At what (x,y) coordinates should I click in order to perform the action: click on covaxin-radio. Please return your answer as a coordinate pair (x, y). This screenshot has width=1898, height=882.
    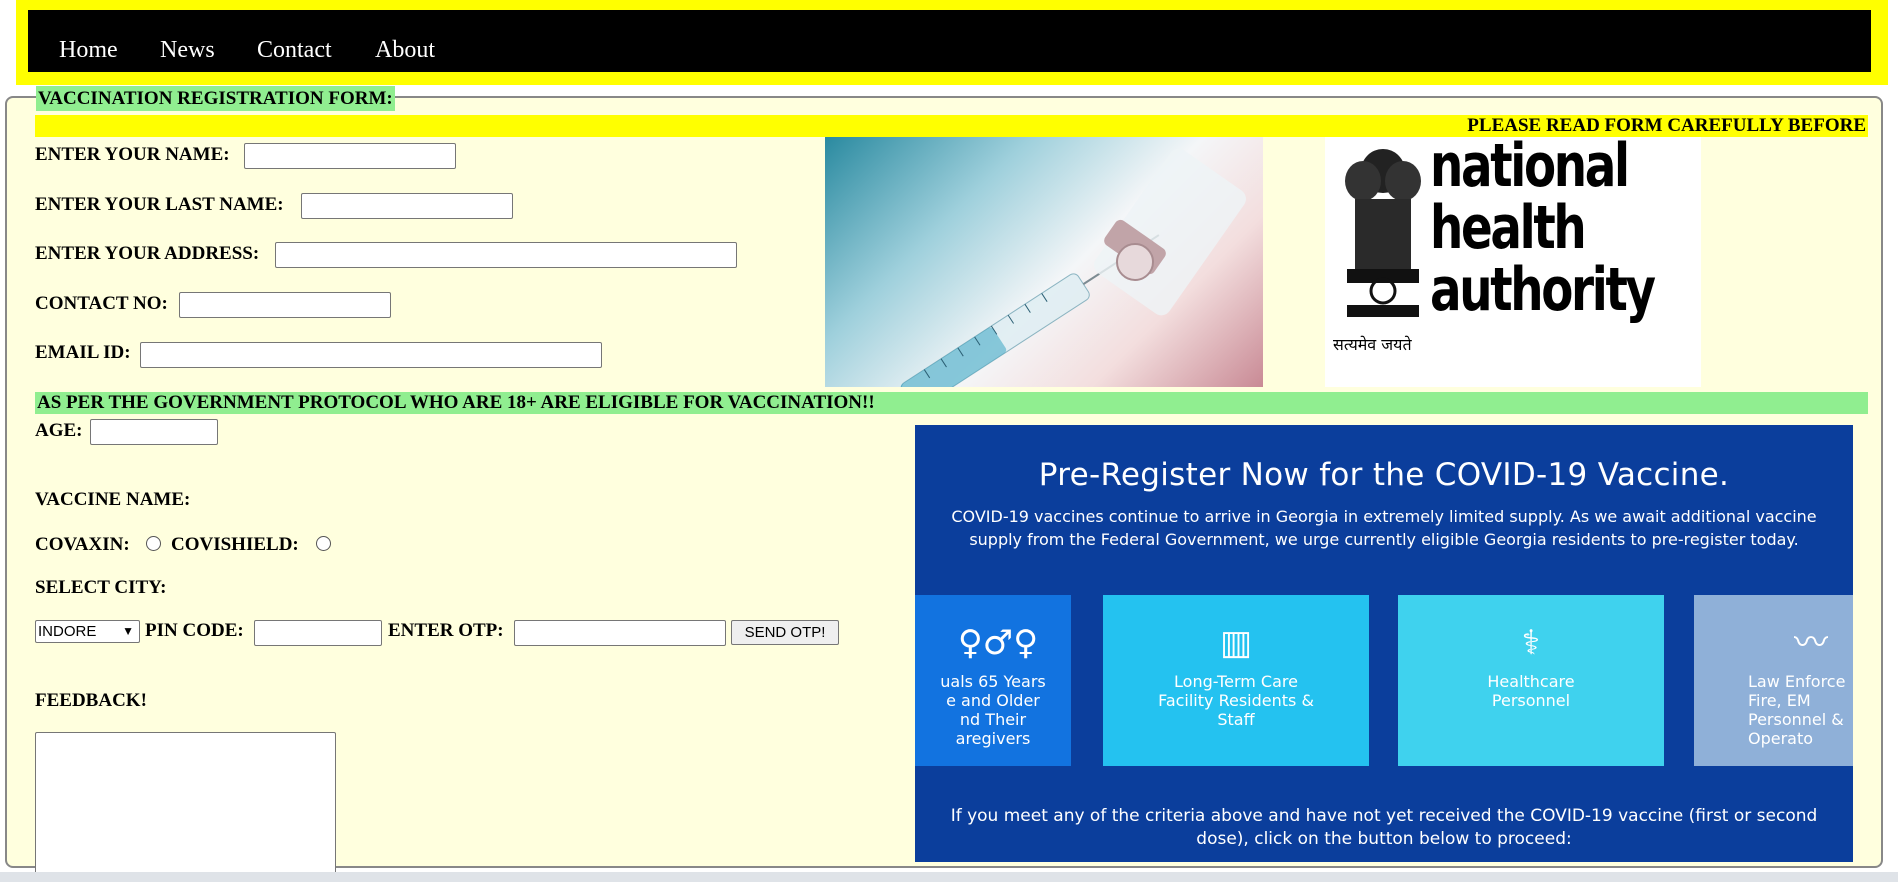
    Looking at the image, I should click on (153, 543).